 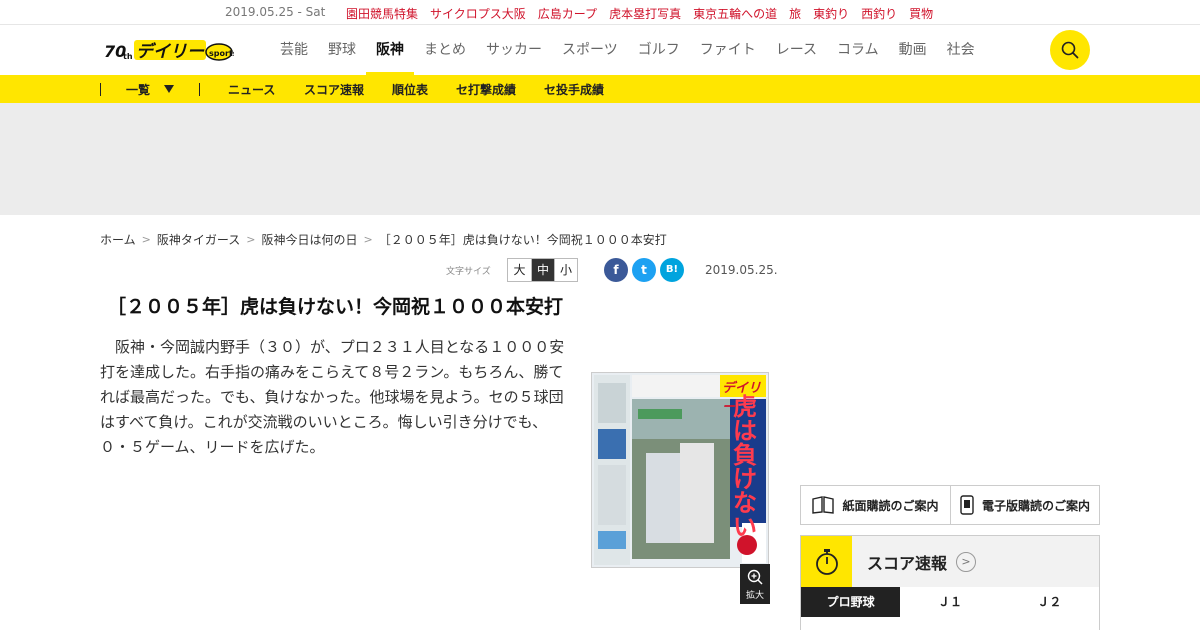 What do you see at coordinates (221, 53) in the screenshot?
I see `svg-text: sports` at bounding box center [221, 53].